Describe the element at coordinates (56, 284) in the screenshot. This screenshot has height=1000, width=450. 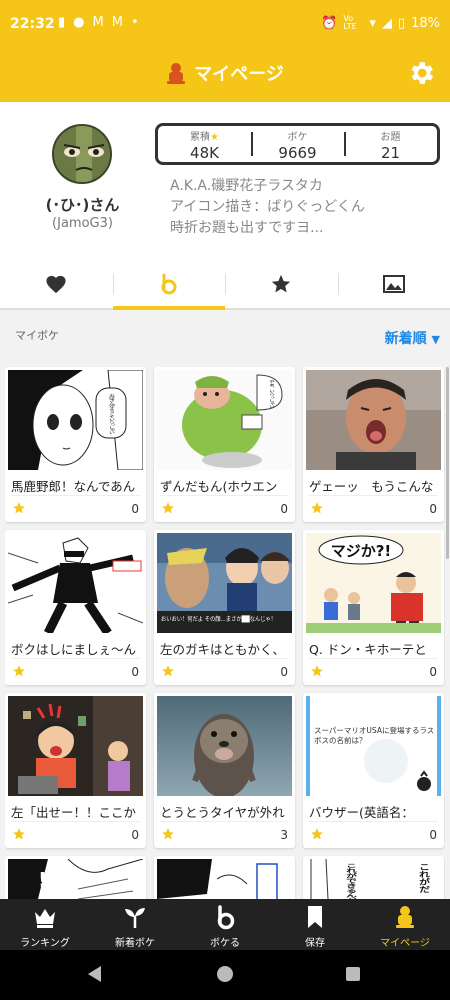
I see `tab-favorites` at that location.